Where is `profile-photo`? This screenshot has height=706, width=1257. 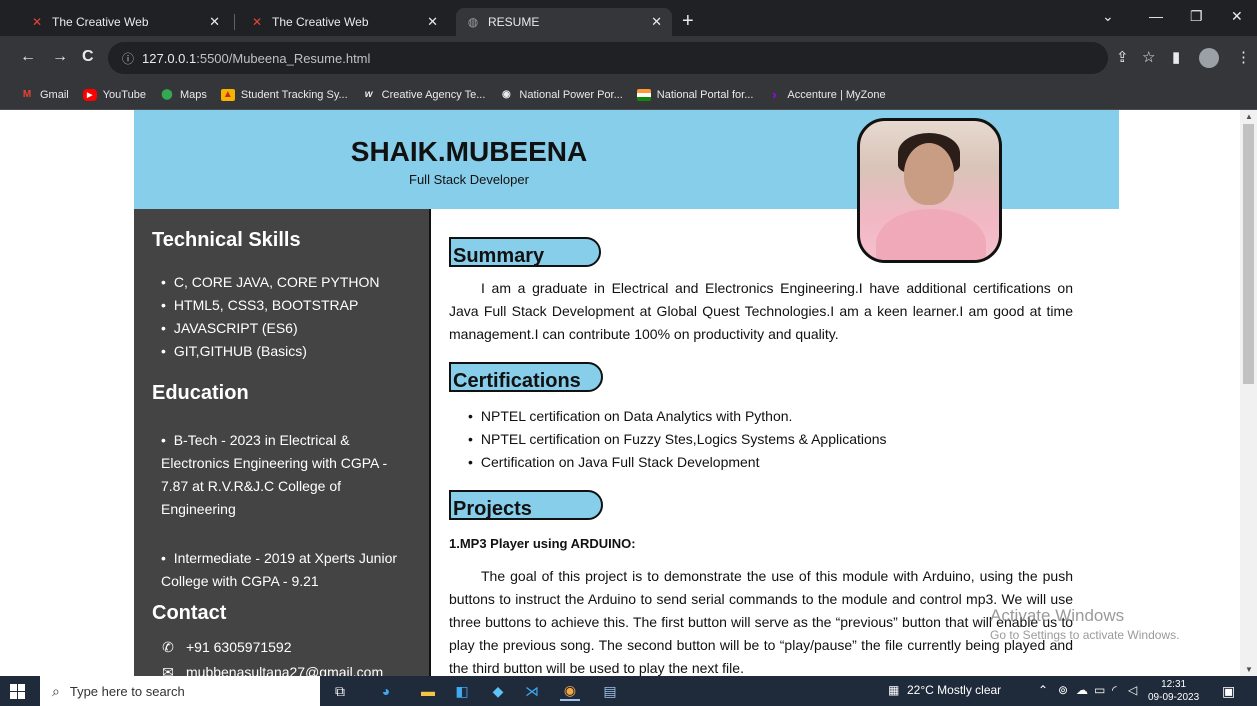
profile-photo is located at coordinates (929, 190).